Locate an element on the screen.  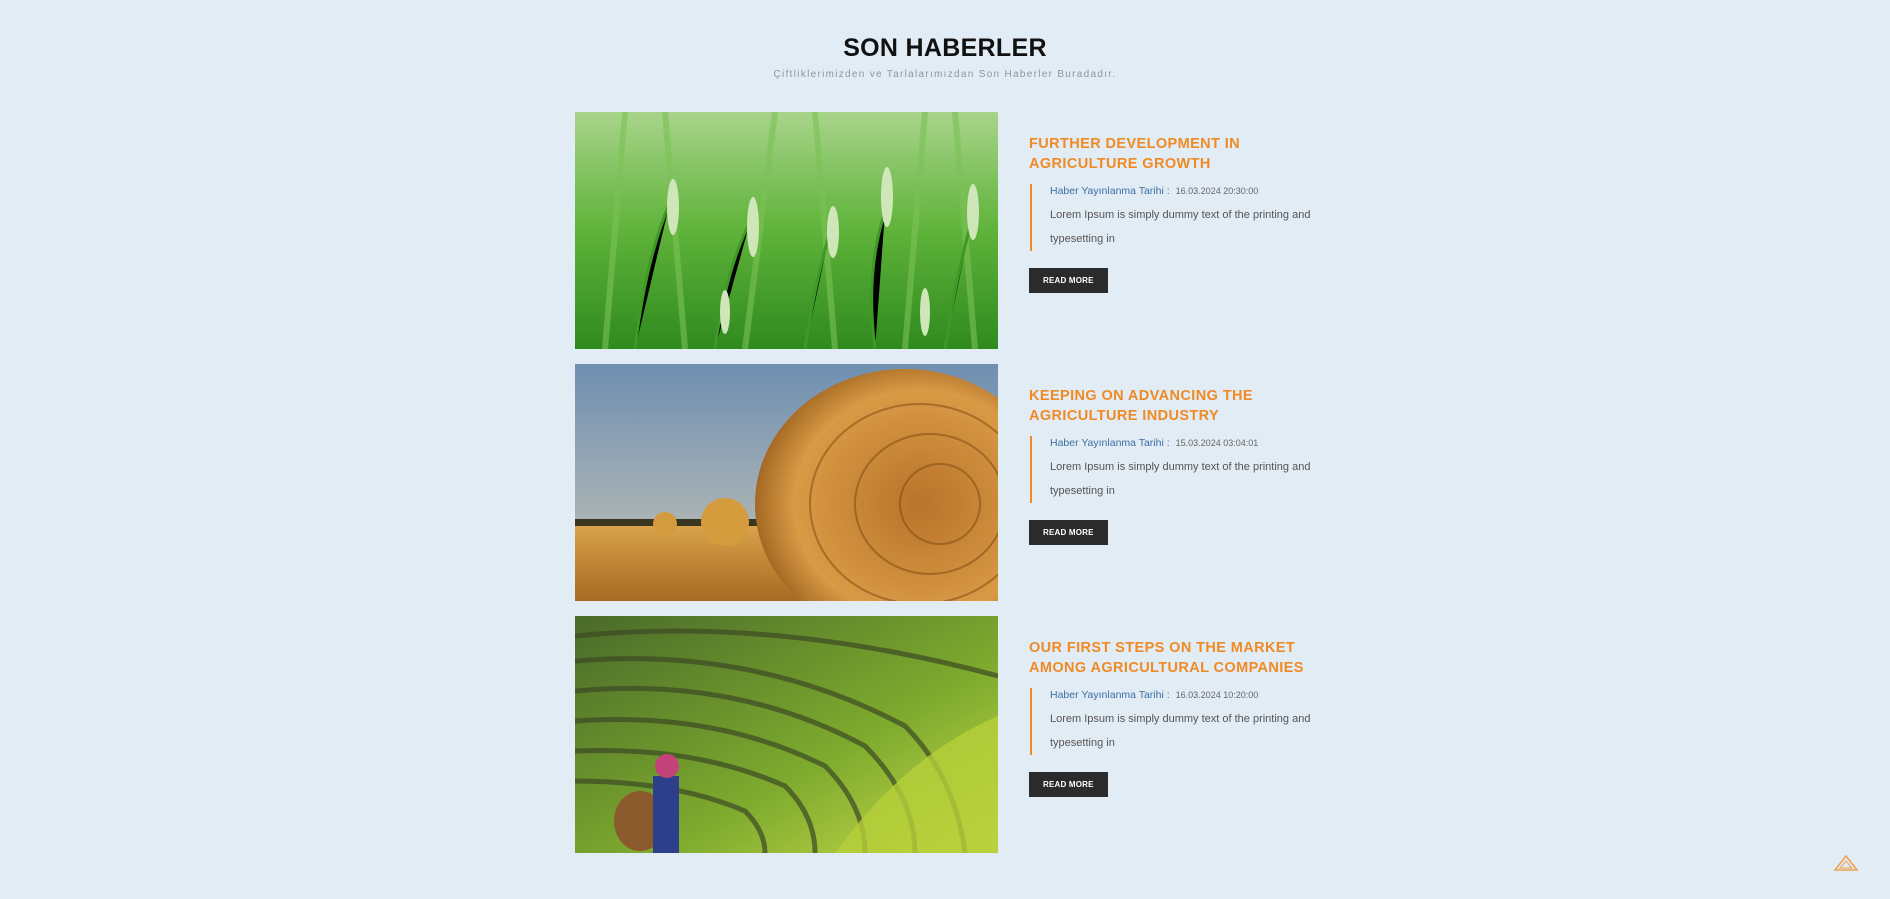
triangle-up-icon is located at coordinates (1846, 862).